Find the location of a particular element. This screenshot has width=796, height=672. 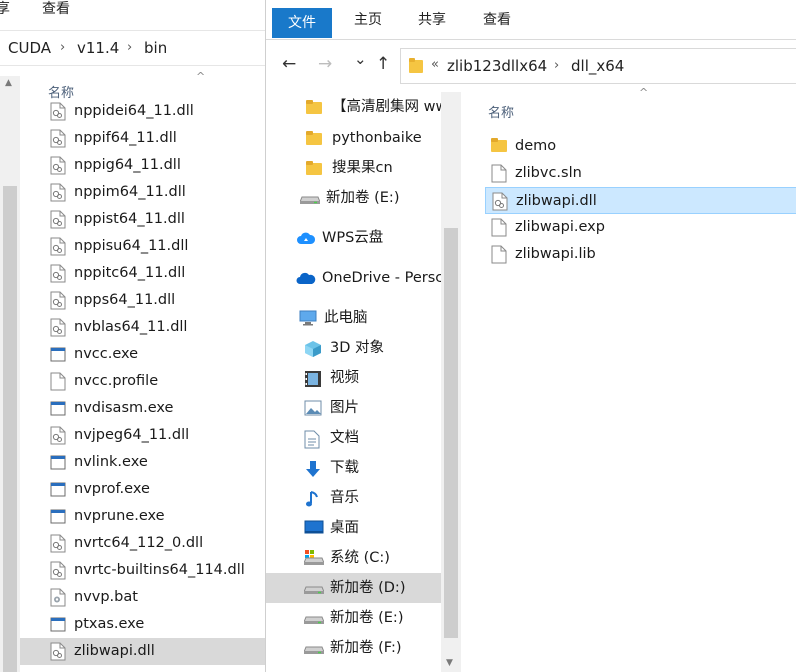

back-crumb-cuda: CUDA is located at coordinates (29, 48).